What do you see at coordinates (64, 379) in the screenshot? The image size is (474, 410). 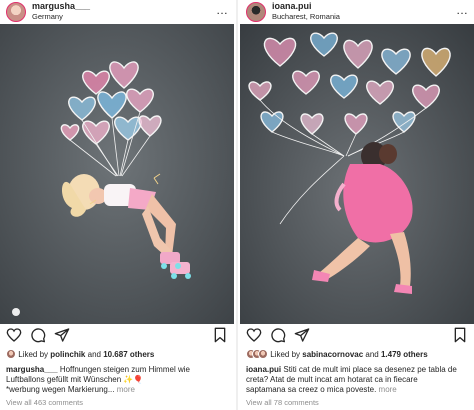 I see `caption-text-line2: Luftballons gefüllt mit Wünschen` at bounding box center [64, 379].